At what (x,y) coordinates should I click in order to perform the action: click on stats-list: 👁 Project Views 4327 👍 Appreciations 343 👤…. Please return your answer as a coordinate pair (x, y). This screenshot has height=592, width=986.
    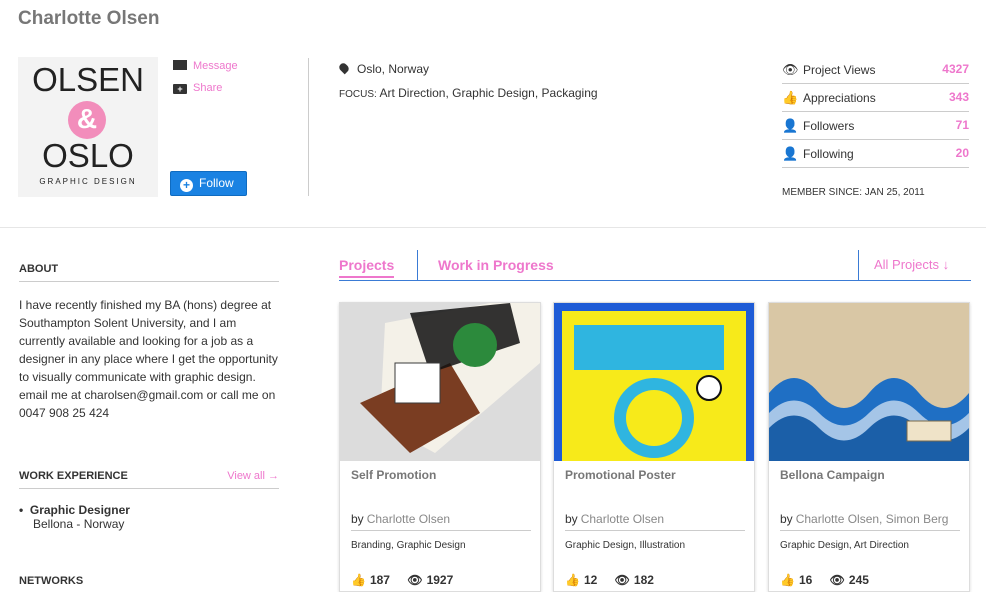
    Looking at the image, I should click on (875, 112).